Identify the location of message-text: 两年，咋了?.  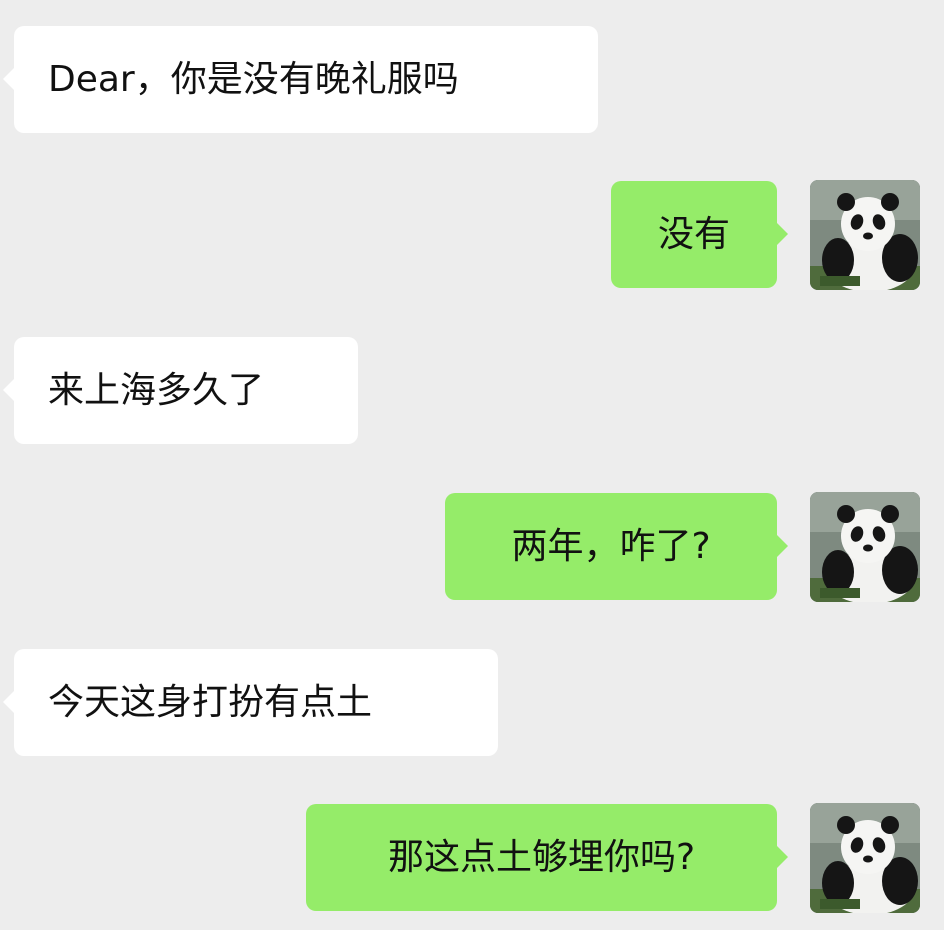
(611, 546).